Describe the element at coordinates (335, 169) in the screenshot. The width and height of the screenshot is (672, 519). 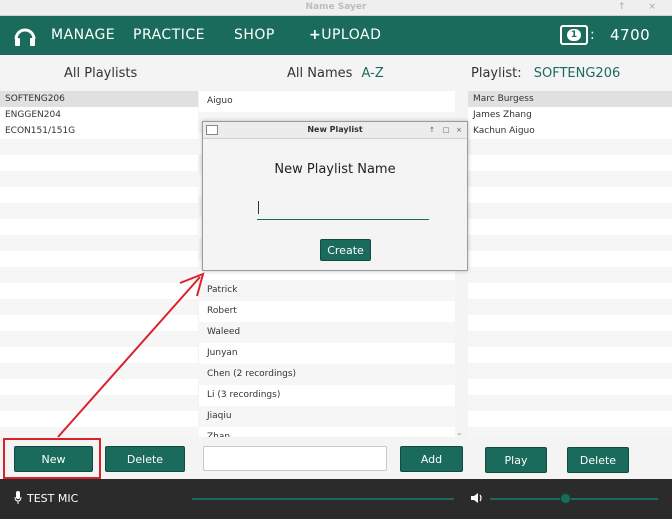
I see `dialog-heading: New Playlist Name` at that location.